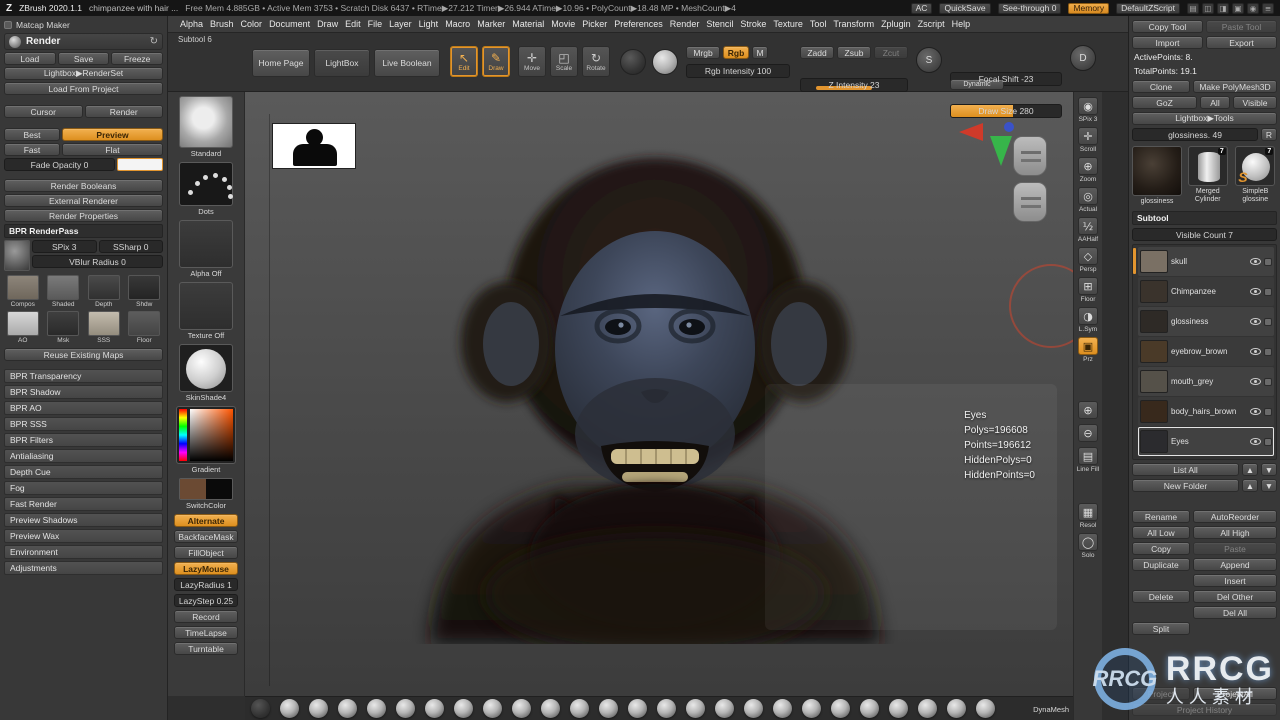 The height and width of the screenshot is (720, 1280). I want to click on texture-selector: Texture Off, so click(206, 312).